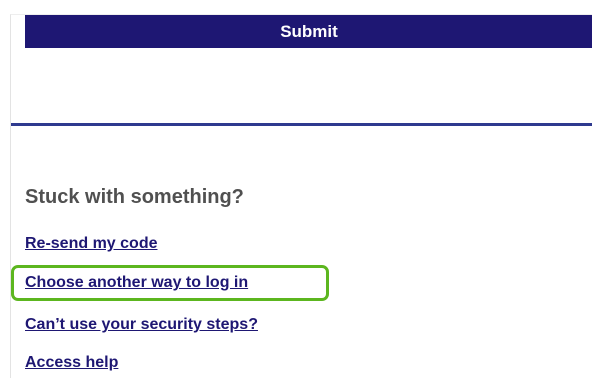  I want to click on section-divider, so click(301, 124).